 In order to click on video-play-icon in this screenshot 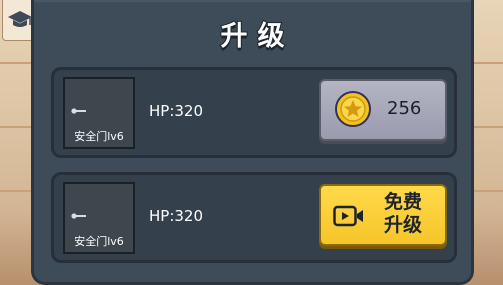, I will do `click(348, 216)`.